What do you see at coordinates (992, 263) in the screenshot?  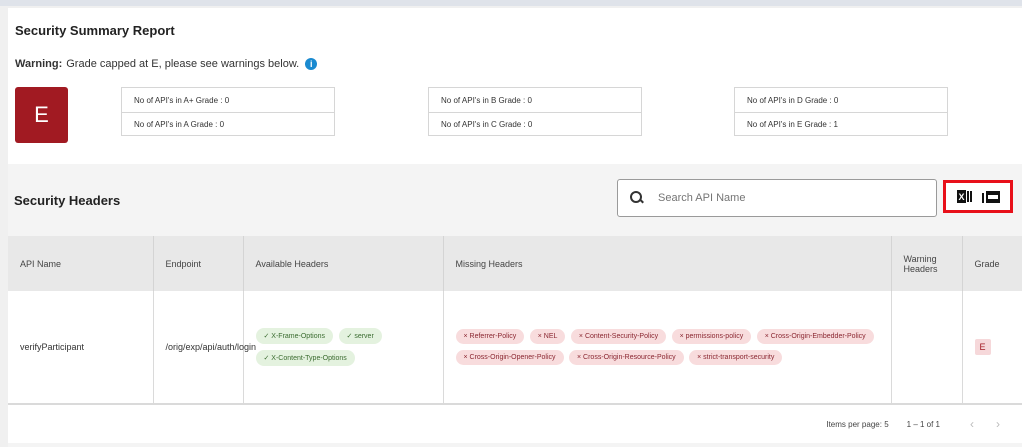 I see `column-grade: Grade` at bounding box center [992, 263].